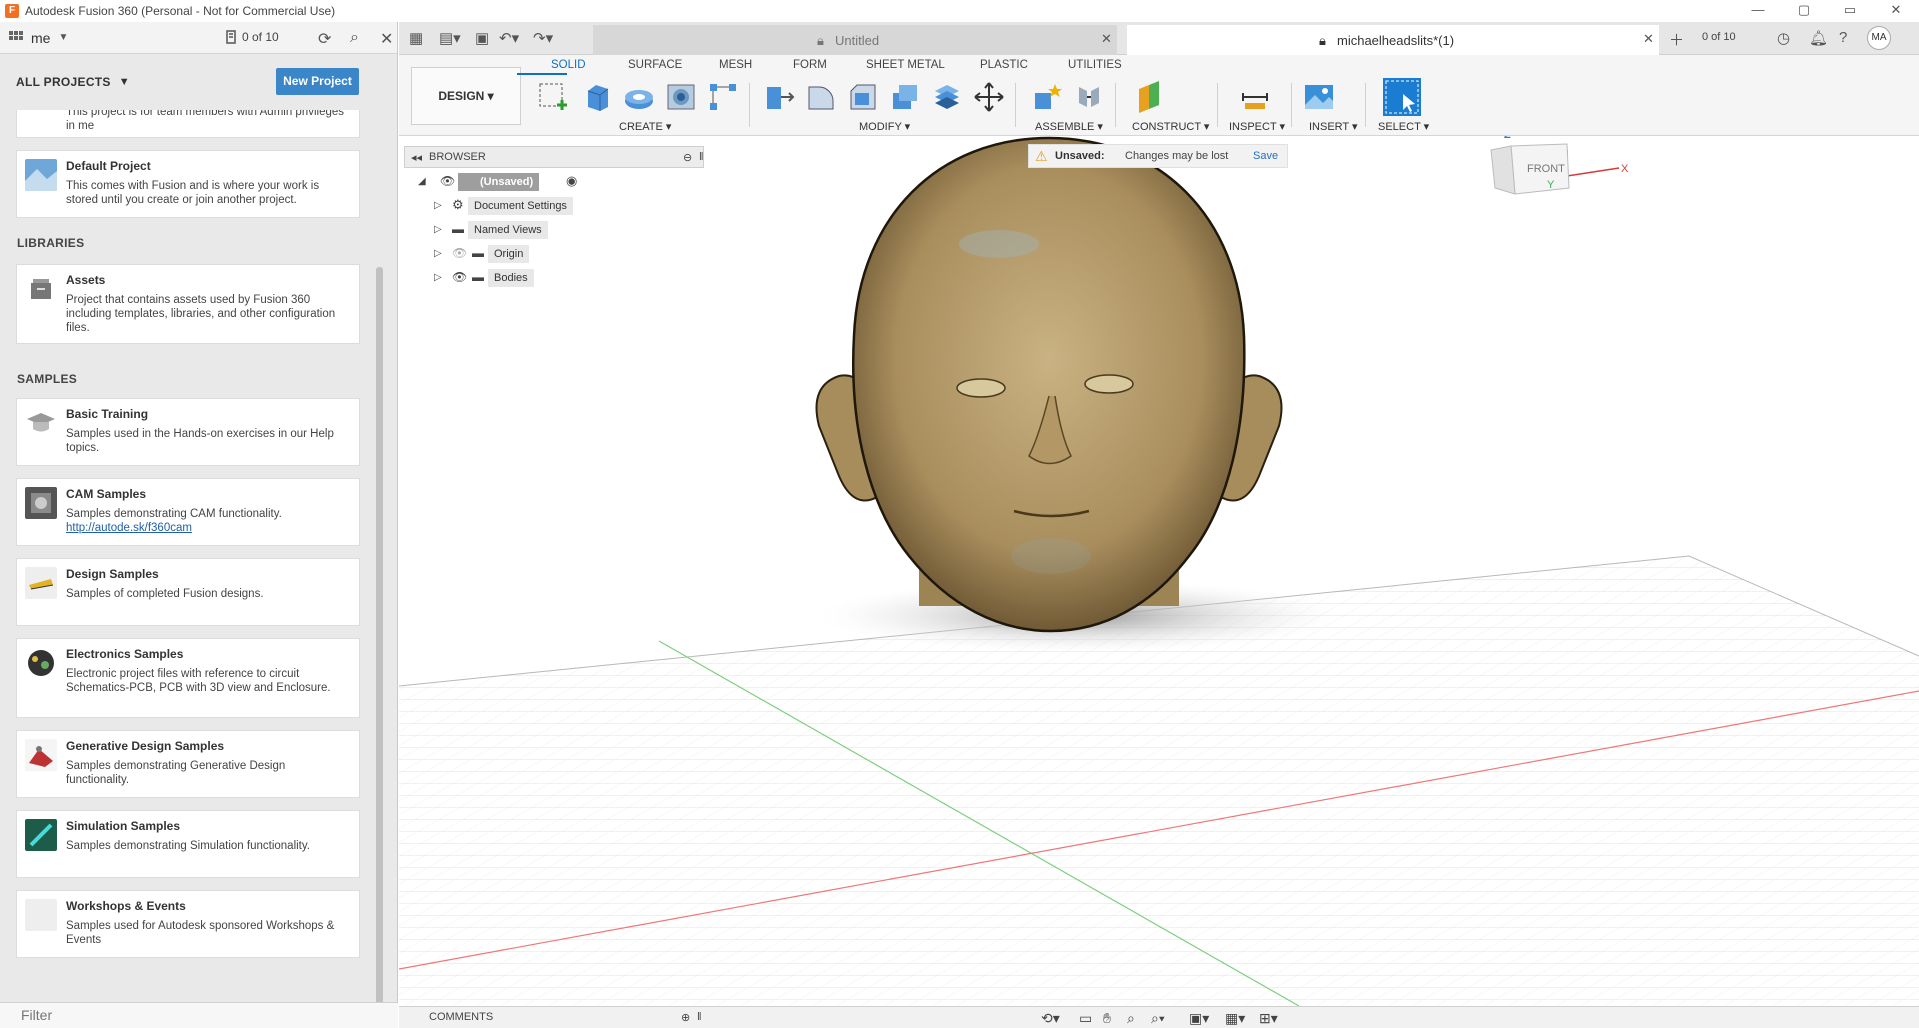  Describe the element at coordinates (1319, 97) in the screenshot. I see `insert-image-icon` at that location.